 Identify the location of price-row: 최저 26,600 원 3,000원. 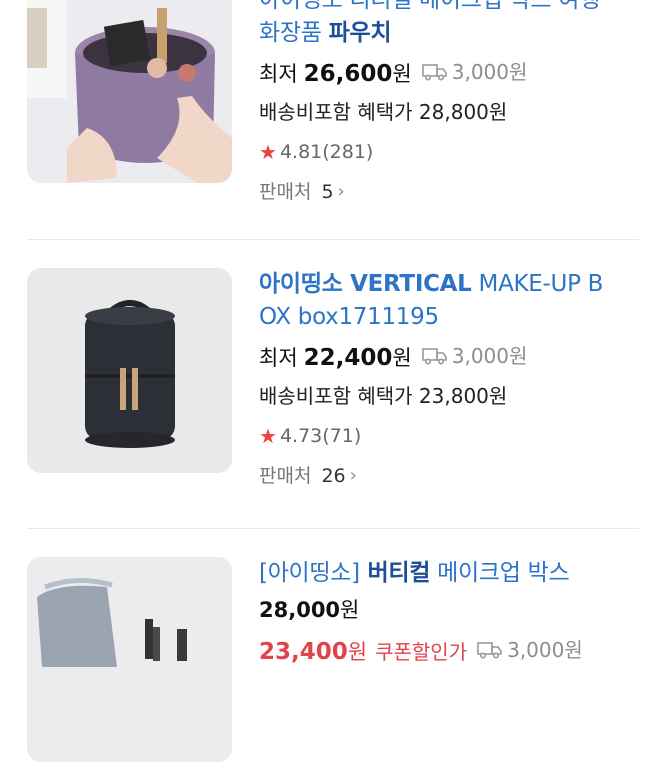
(449, 72).